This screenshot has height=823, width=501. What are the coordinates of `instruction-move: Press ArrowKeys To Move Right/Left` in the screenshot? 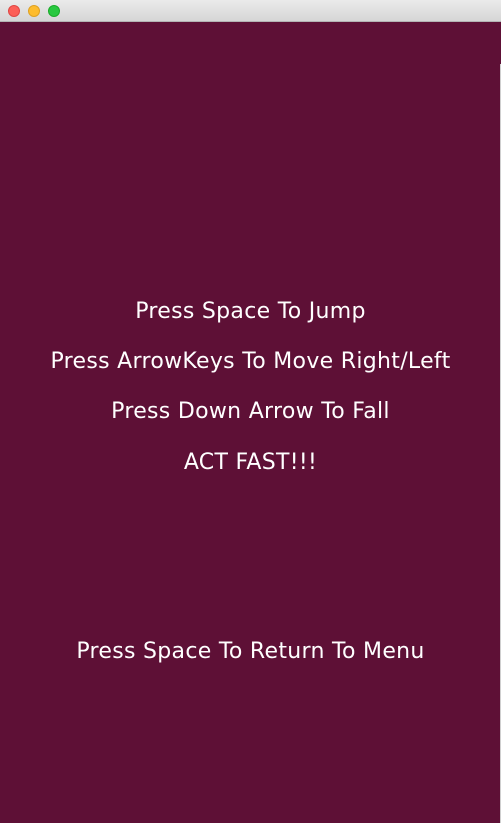 It's located at (250, 361).